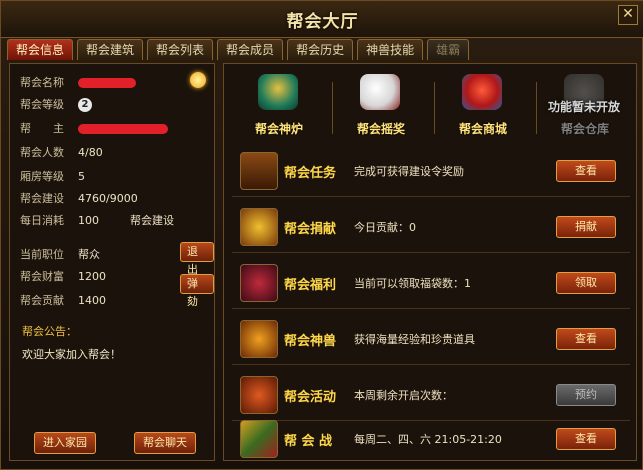 The image size is (643, 470). I want to click on wealth-label: 帮会财富, so click(42, 276).